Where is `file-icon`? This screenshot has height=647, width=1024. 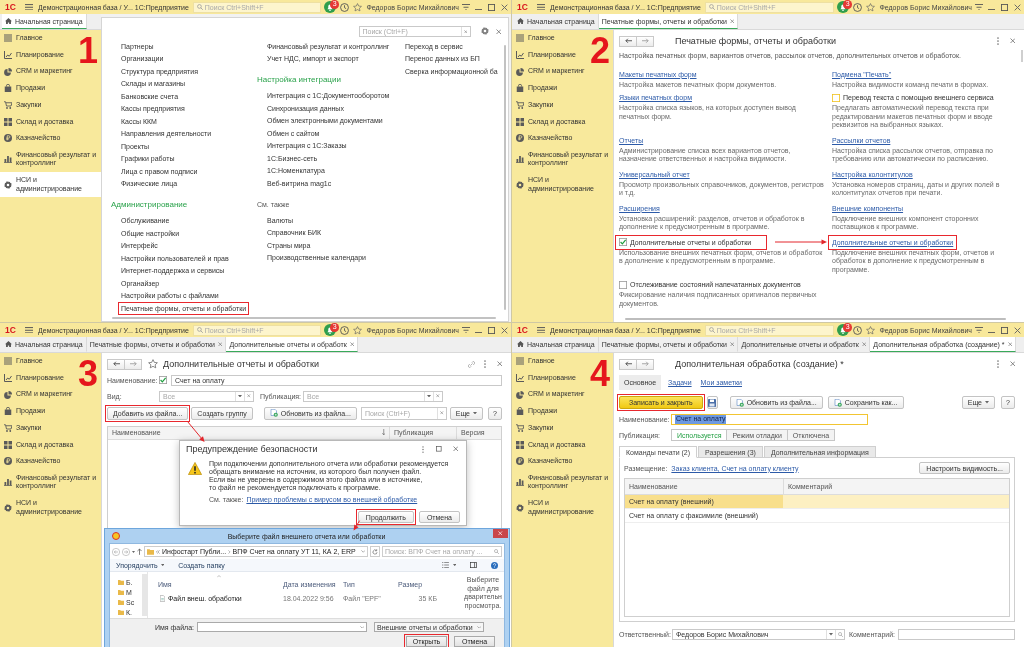
file-icon is located at coordinates (162, 598).